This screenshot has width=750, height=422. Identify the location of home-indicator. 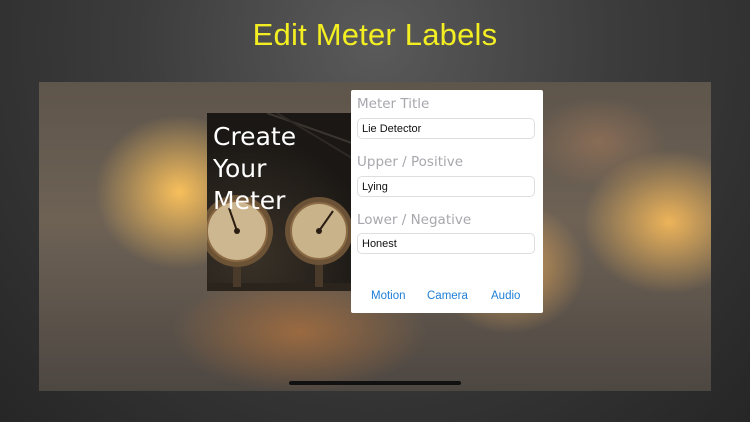
(375, 383).